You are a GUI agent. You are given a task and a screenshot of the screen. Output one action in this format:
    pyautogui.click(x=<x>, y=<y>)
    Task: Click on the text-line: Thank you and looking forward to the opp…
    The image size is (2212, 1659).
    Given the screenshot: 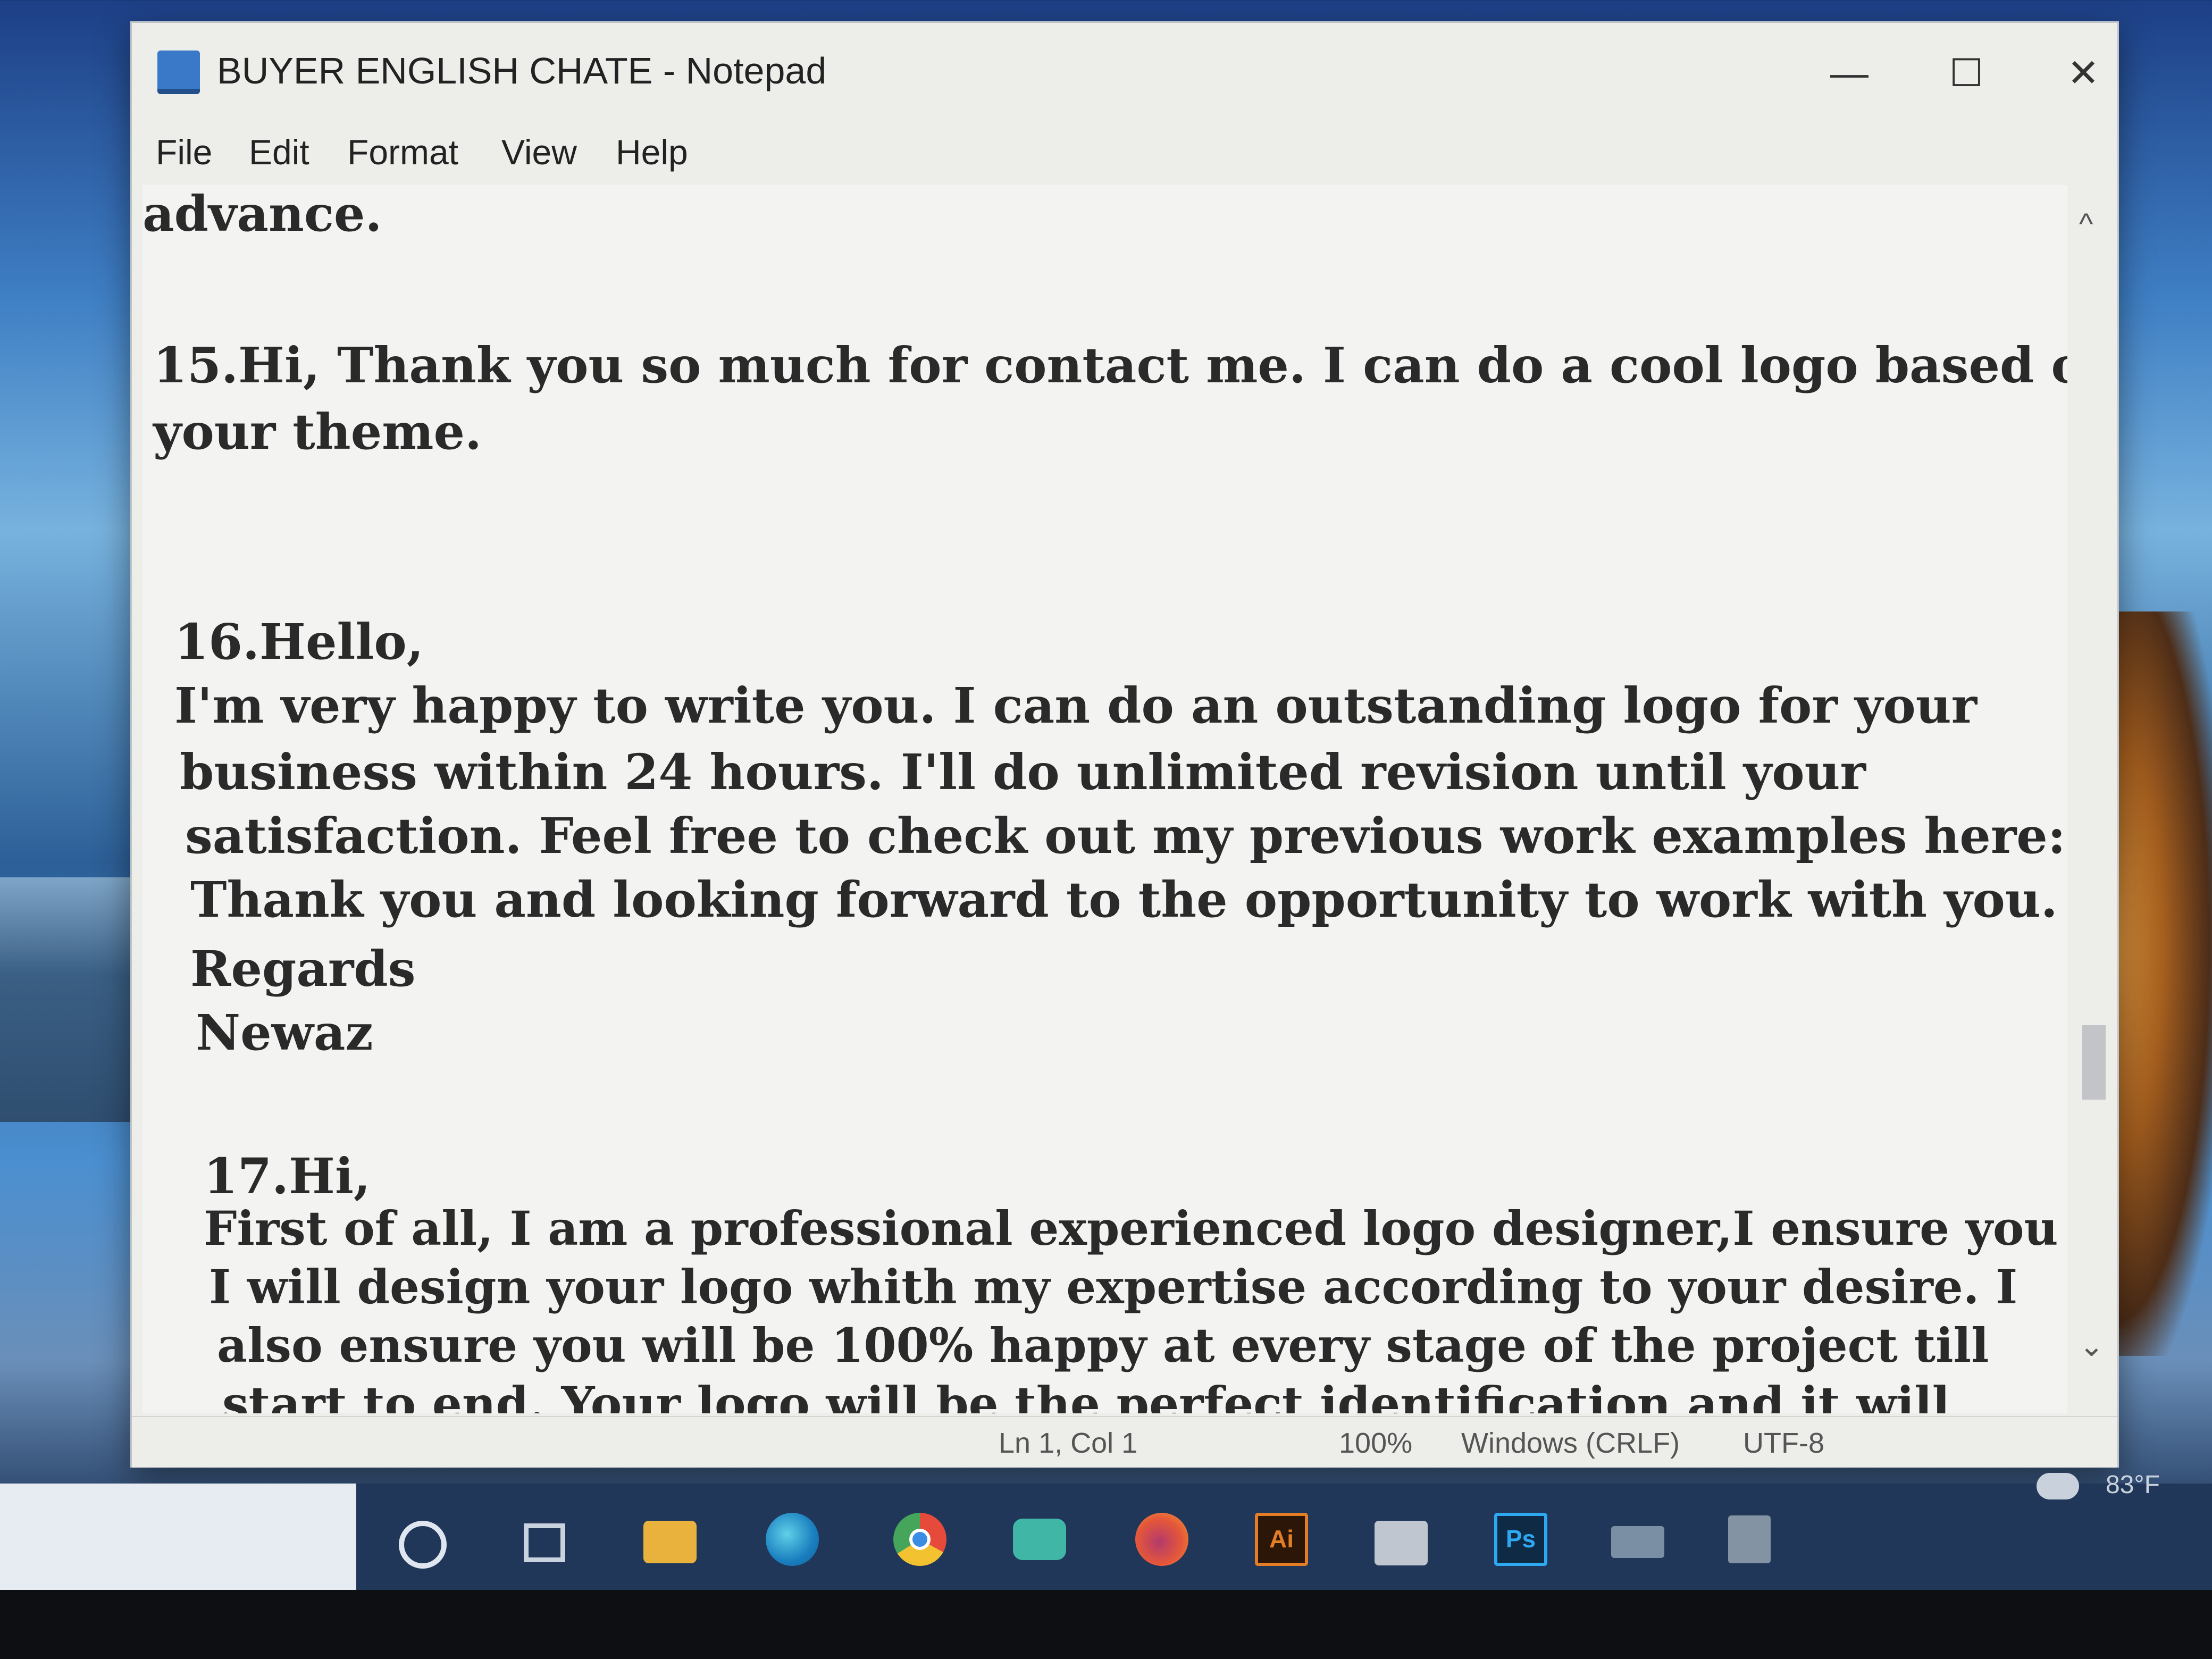 What is the action you would take?
    pyautogui.click(x=1124, y=899)
    